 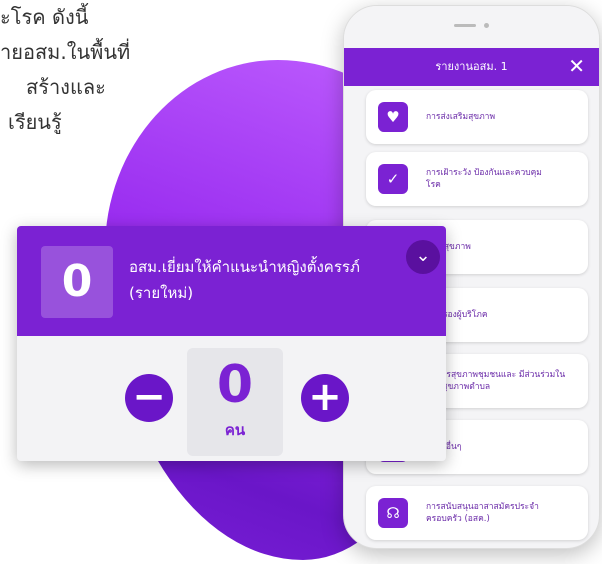 What do you see at coordinates (393, 513) in the screenshot?
I see `headset-icon: ☊` at bounding box center [393, 513].